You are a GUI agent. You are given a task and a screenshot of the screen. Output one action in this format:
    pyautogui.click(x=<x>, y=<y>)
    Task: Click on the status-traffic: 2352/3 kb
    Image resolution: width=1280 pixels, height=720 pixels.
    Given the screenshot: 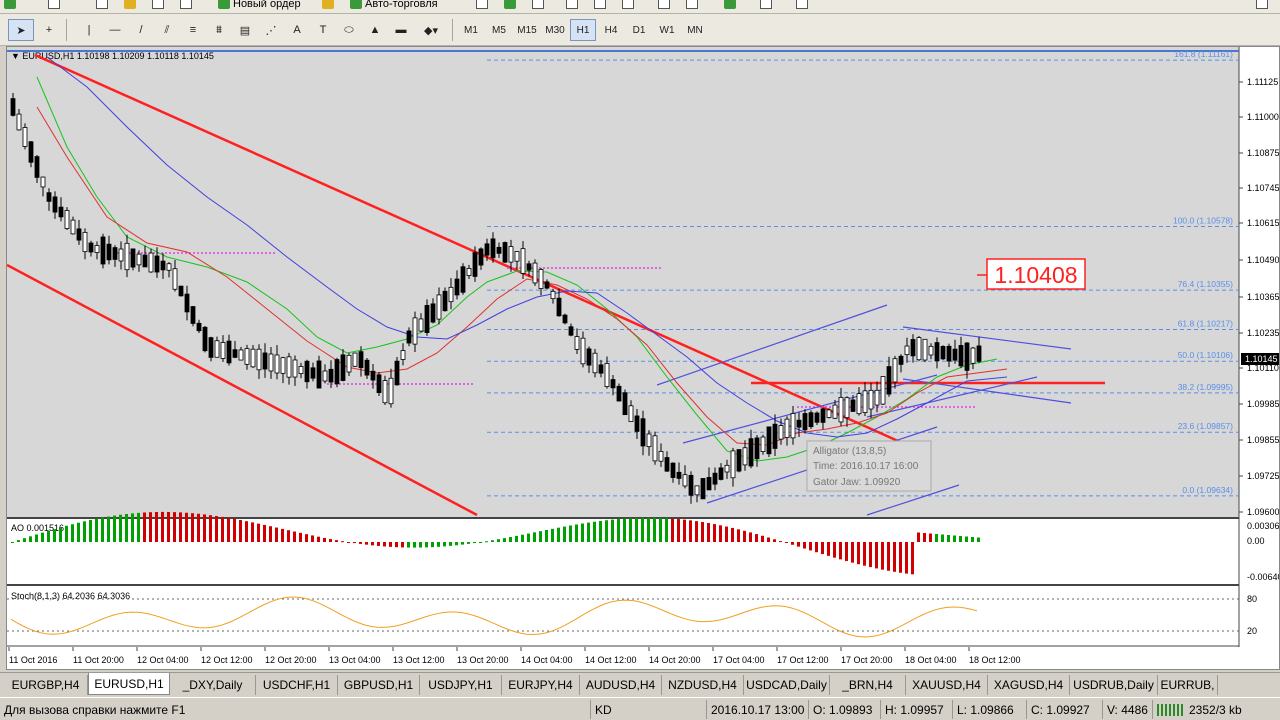 What is the action you would take?
    pyautogui.click(x=1216, y=709)
    